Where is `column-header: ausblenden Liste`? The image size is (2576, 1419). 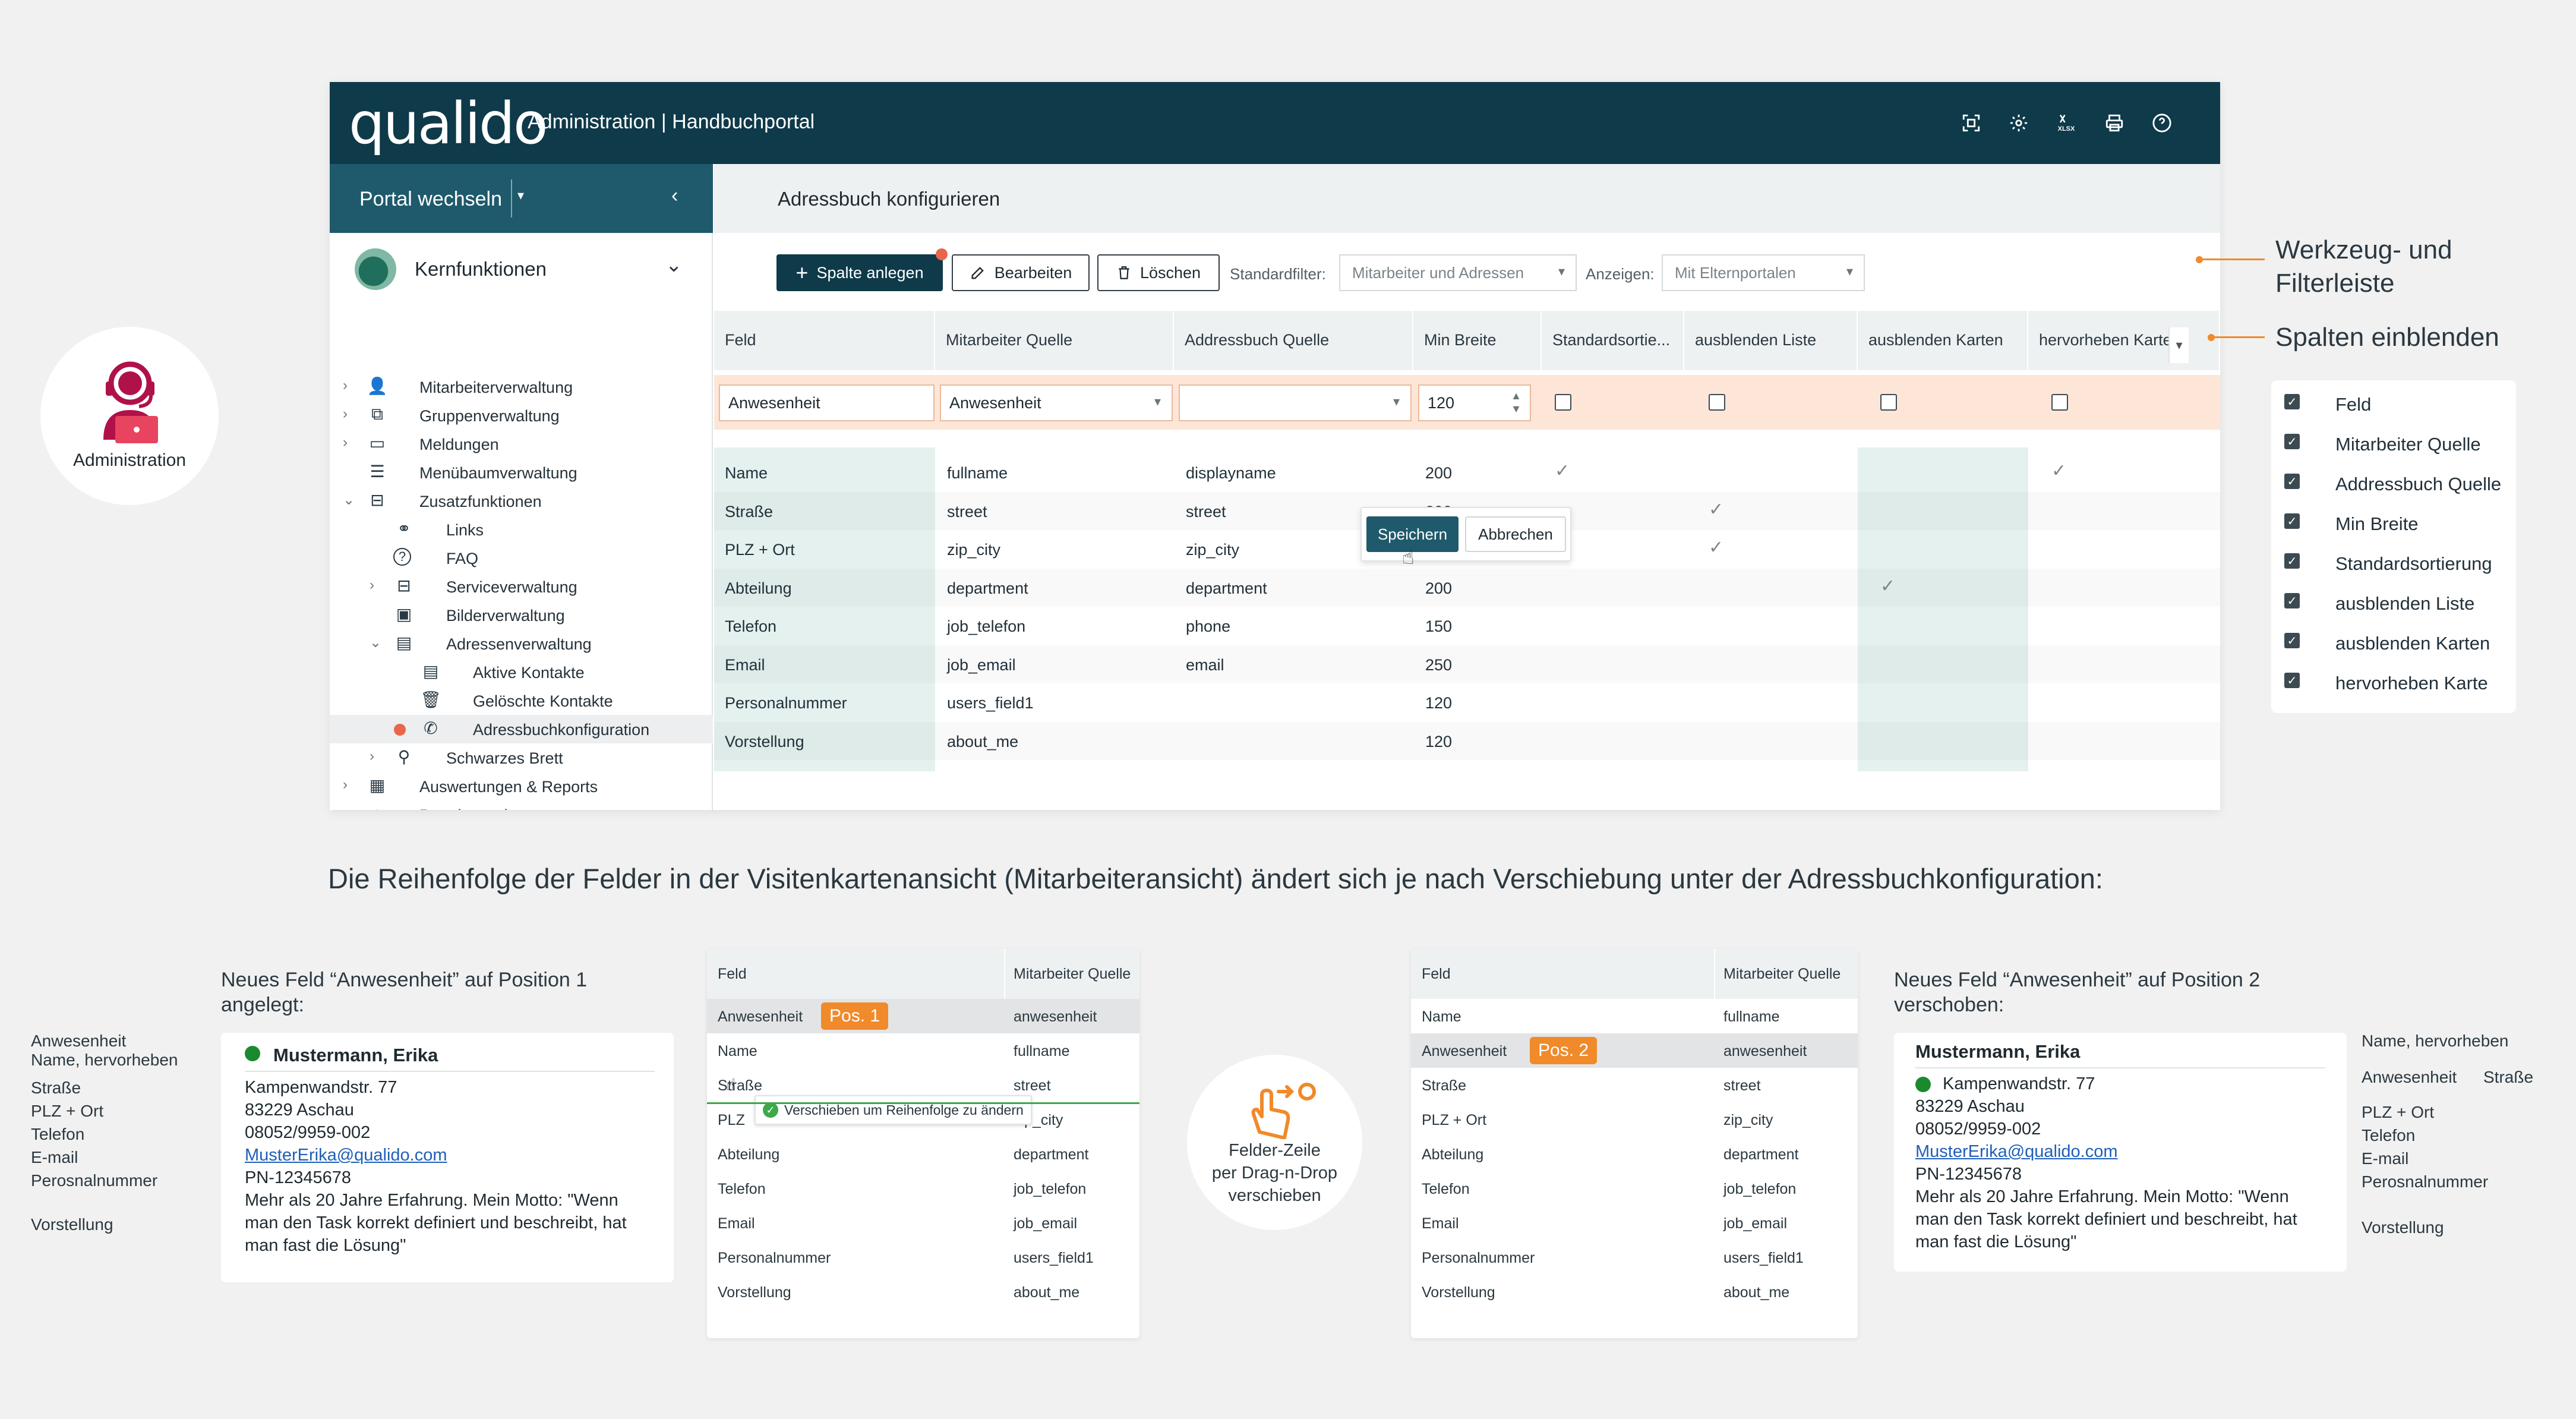 column-header: ausblenden Liste is located at coordinates (1771, 340).